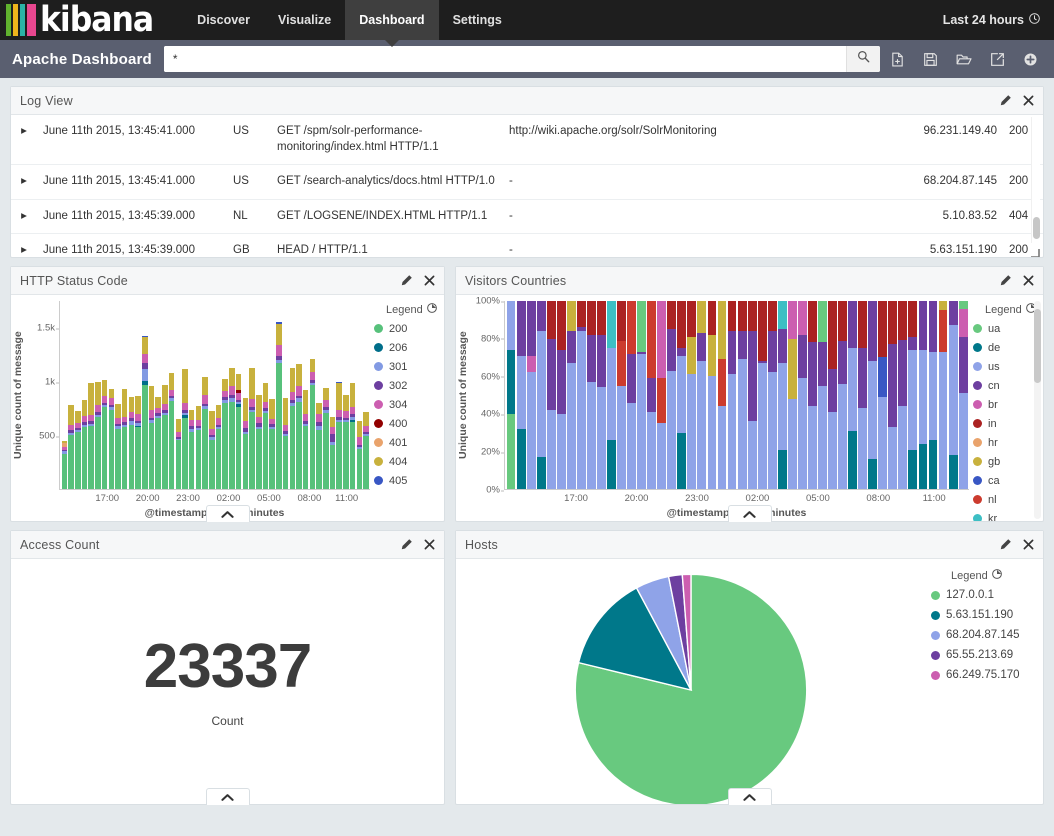 The height and width of the screenshot is (836, 1054). I want to click on legend-scrollbar-thumb, so click(1037, 346).